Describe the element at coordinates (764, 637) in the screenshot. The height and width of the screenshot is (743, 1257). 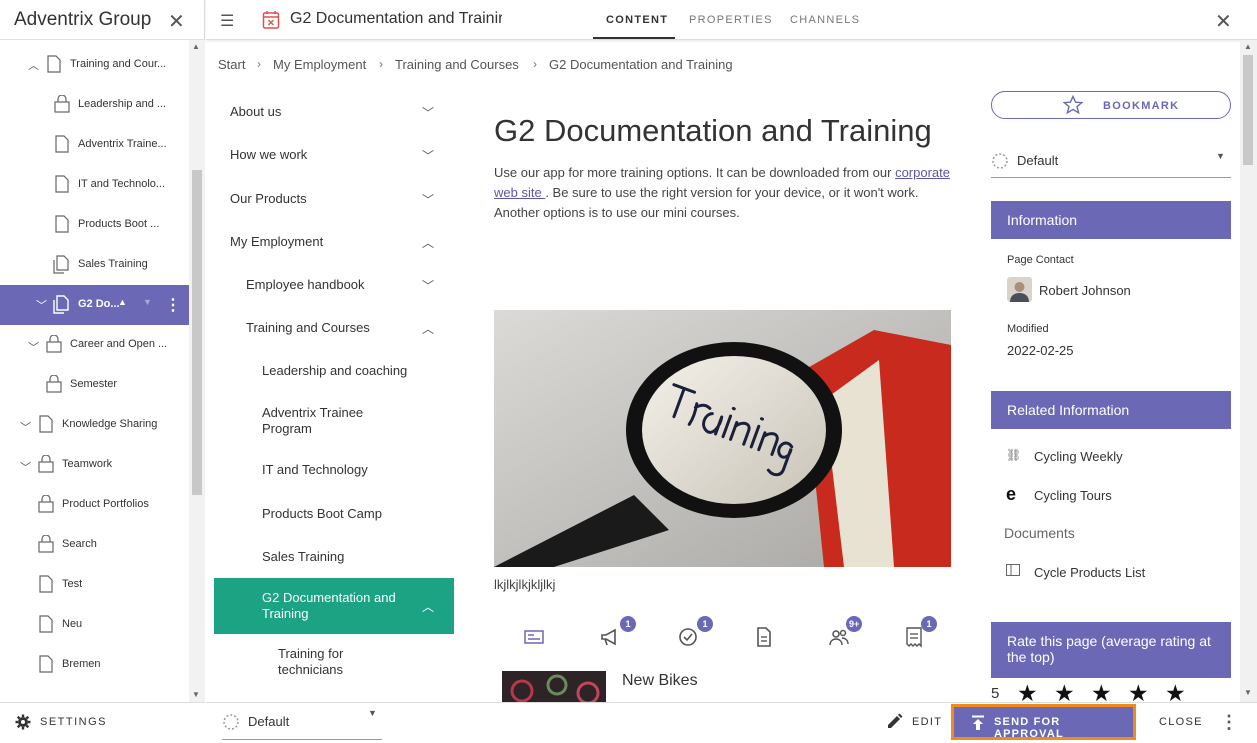
I see `document-icon` at that location.